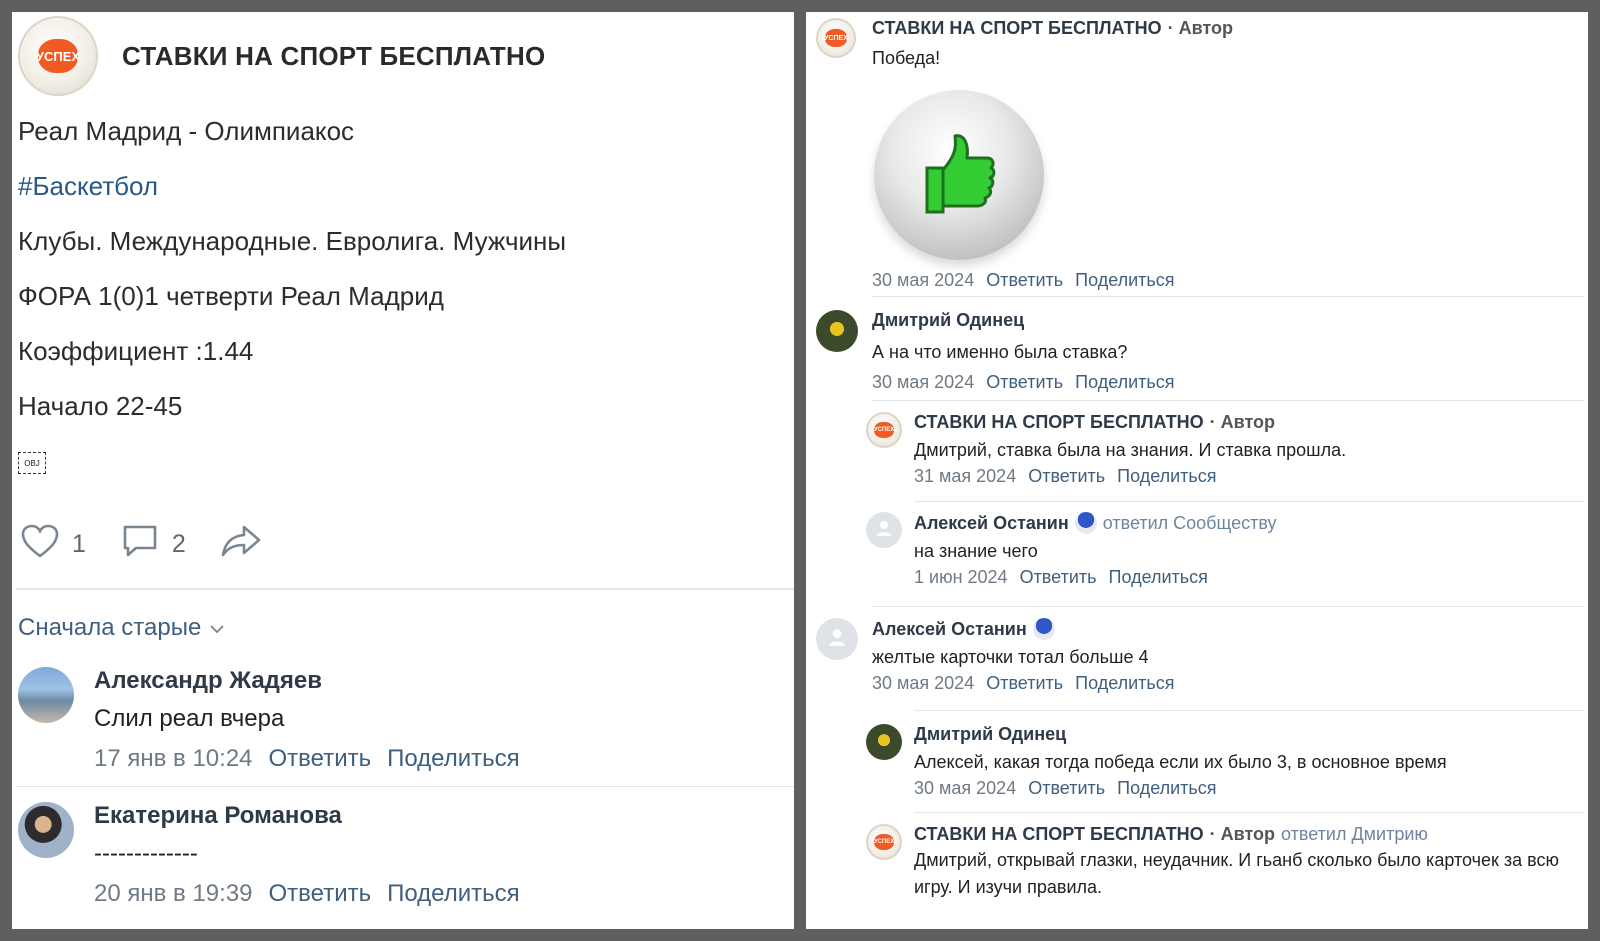 This screenshot has height=941, width=1600. I want to click on post-hashtag: #Баскетбол, so click(88, 186).